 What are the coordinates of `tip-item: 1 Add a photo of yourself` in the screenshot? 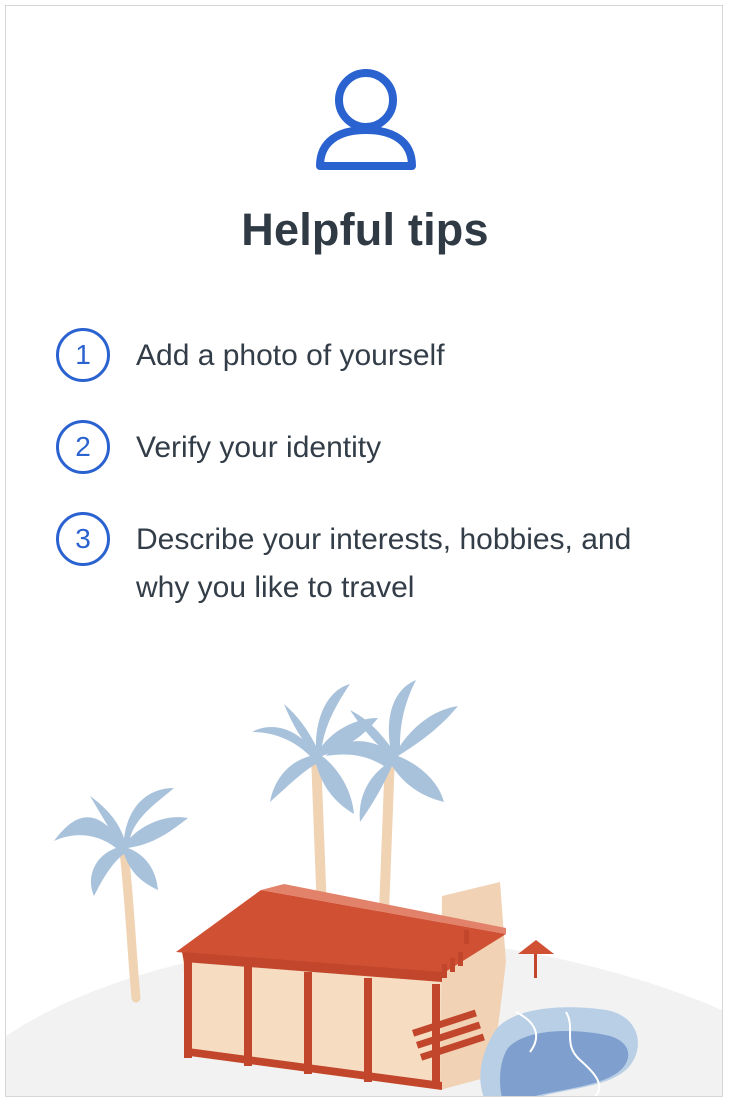 It's located at (376, 355).